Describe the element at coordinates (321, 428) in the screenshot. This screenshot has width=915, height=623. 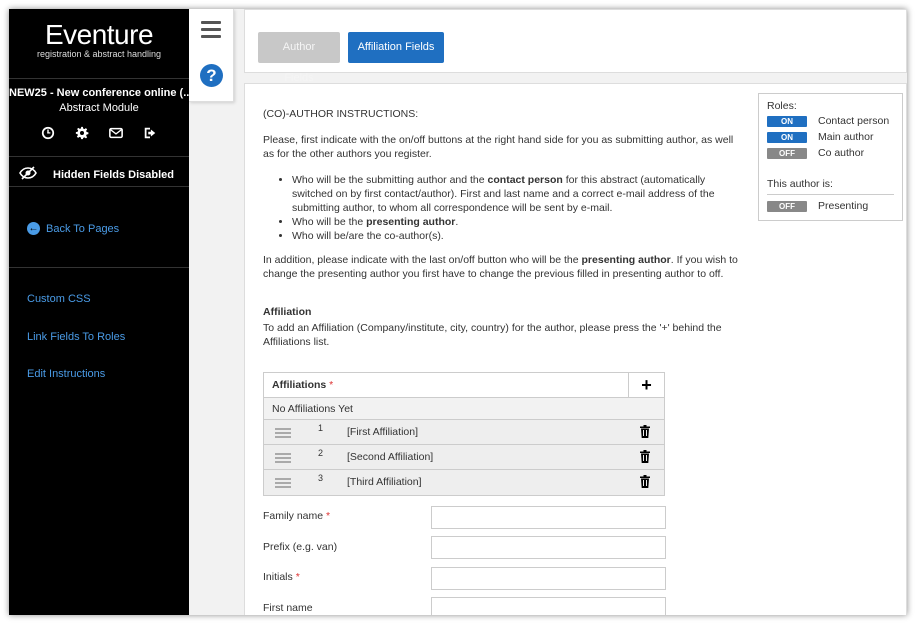
I see `row-number: 1` at that location.